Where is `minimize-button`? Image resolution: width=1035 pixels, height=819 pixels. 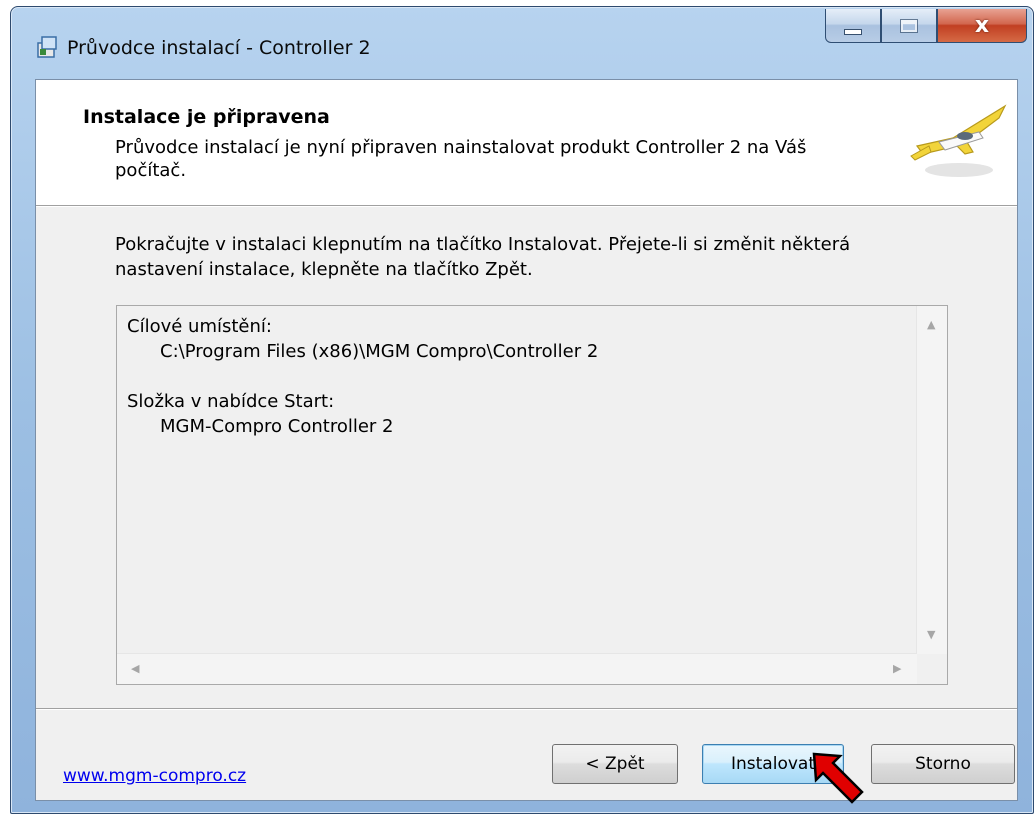
minimize-button is located at coordinates (853, 26).